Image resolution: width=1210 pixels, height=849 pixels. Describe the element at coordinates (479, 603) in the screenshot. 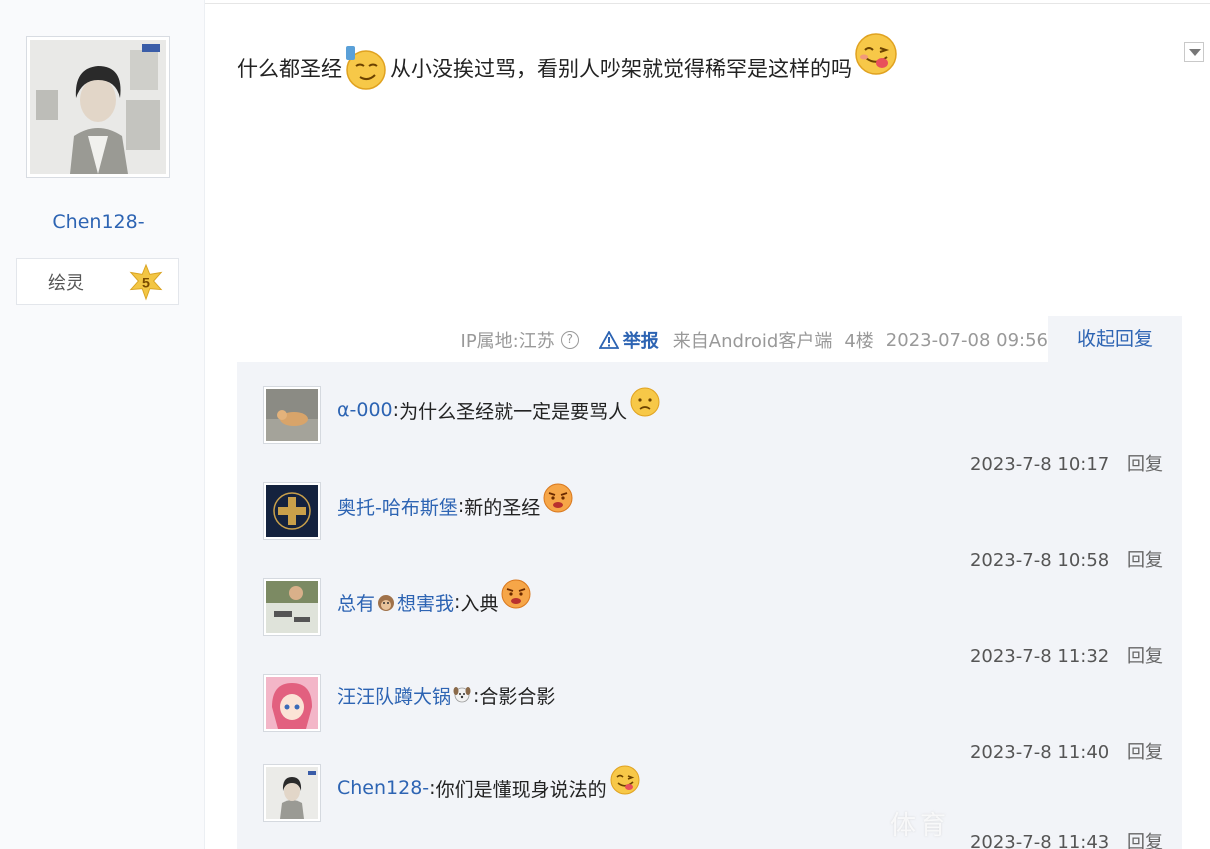

I see `reply-text: 入典` at that location.